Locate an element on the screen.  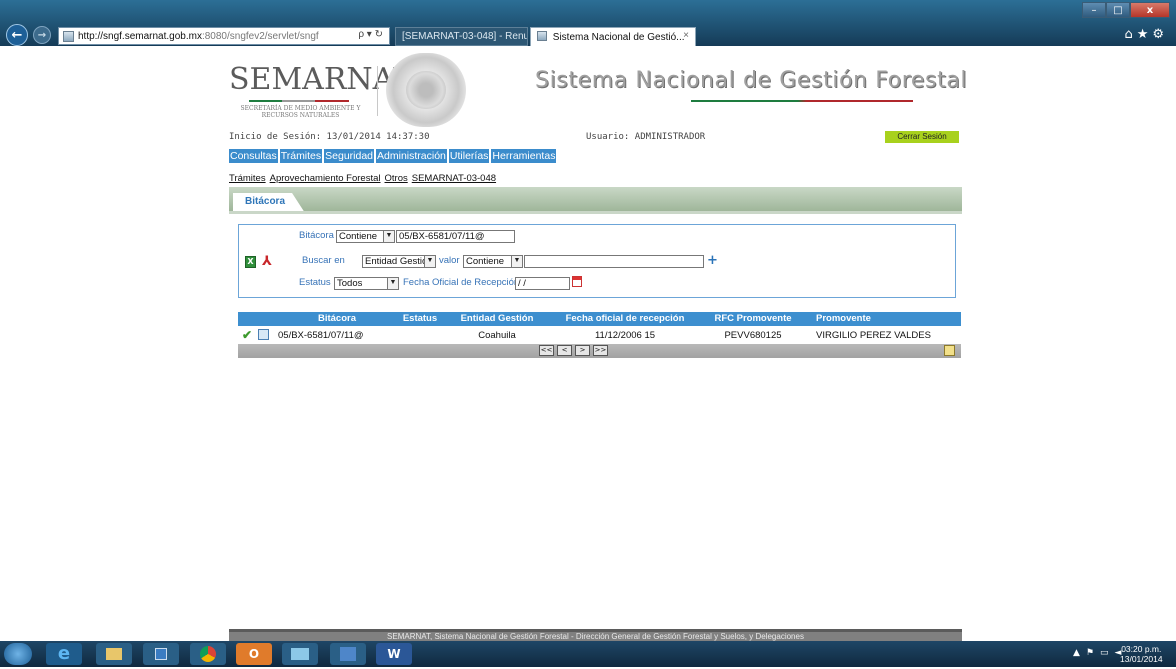
first-page-button: << is located at coordinates (546, 350).